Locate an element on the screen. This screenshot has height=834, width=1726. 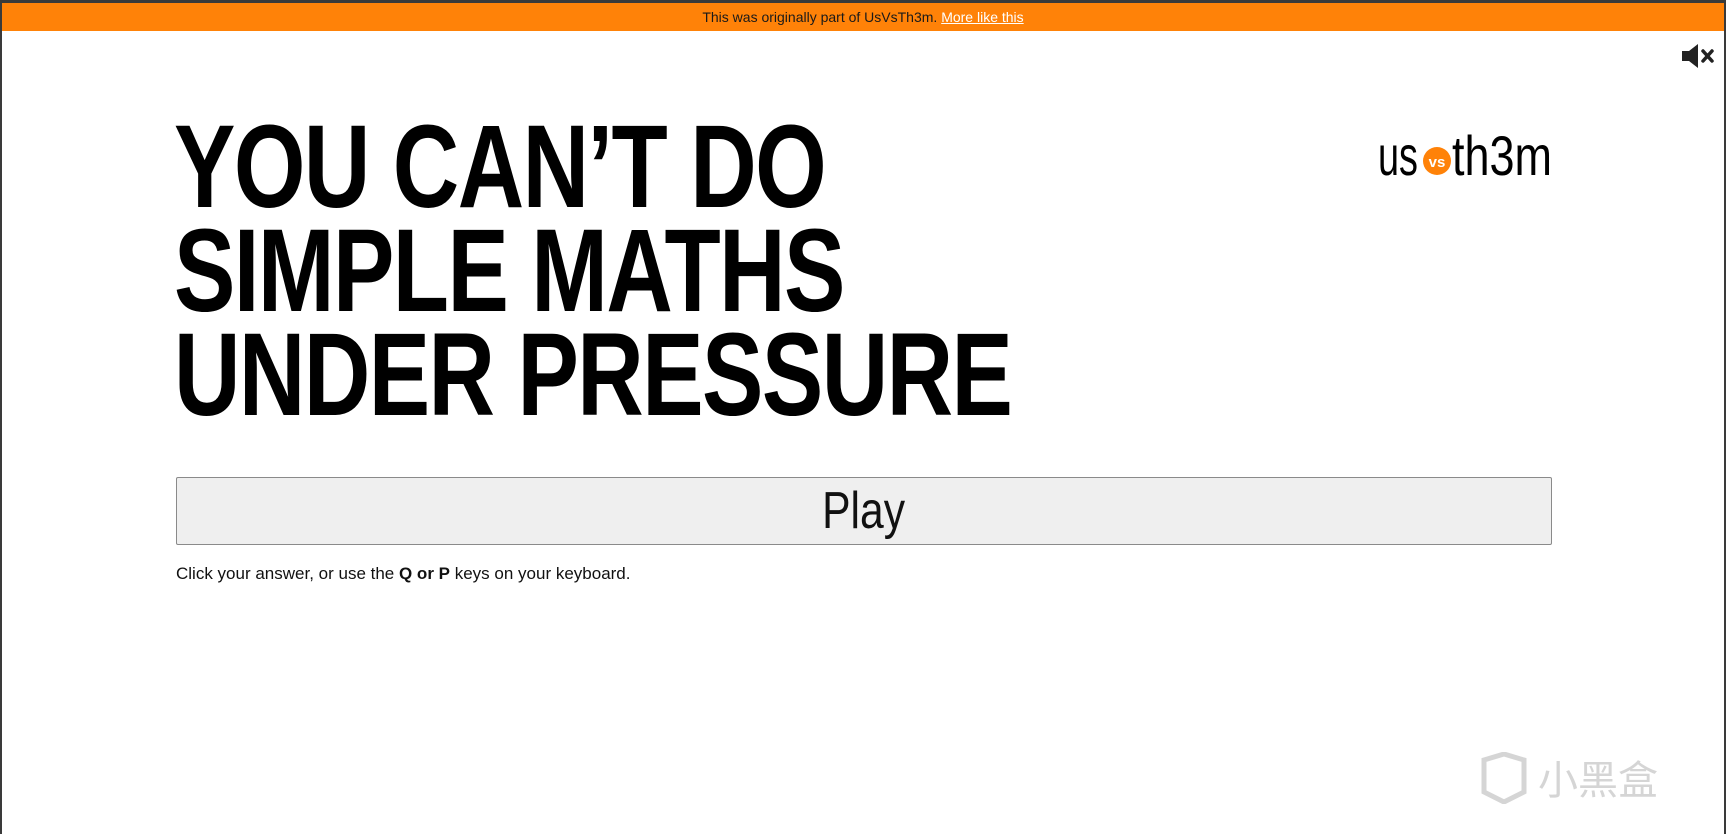
instructions-suffix: keys on your keyboard. is located at coordinates (540, 573).